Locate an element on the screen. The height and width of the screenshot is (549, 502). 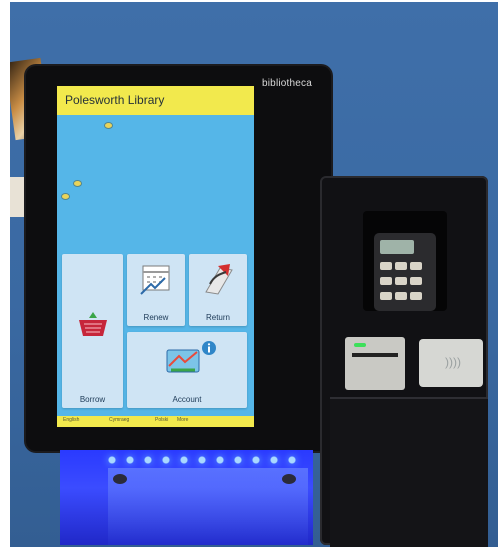
language-option: Cymraeg is located at coordinates (119, 420).